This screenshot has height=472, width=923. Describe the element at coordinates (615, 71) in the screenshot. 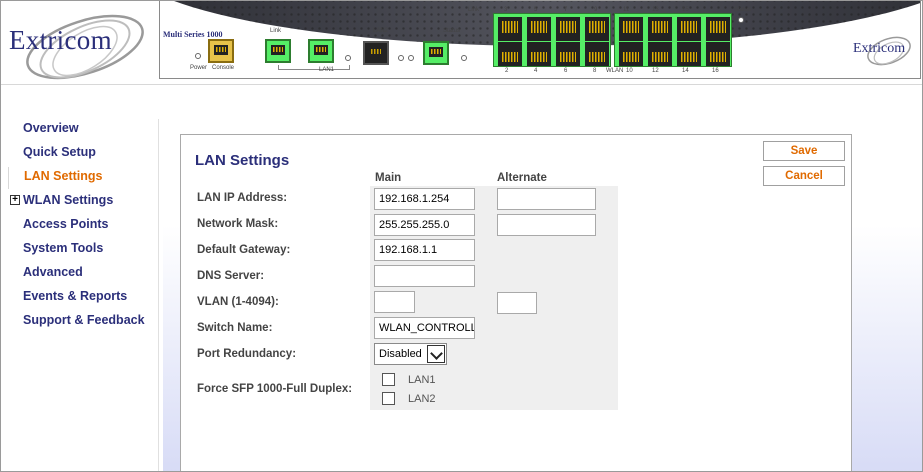

I see `wlan-label: WLAN` at that location.